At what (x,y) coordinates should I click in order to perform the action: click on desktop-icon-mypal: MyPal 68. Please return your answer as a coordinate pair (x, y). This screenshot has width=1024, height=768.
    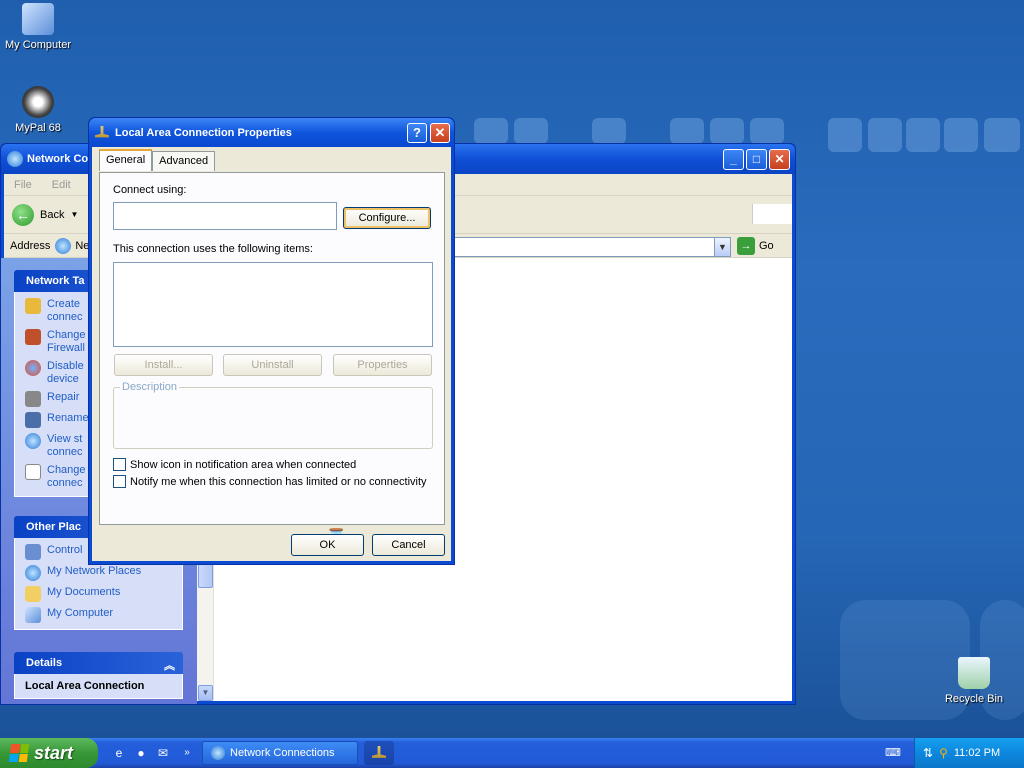
    Looking at the image, I should click on (38, 110).